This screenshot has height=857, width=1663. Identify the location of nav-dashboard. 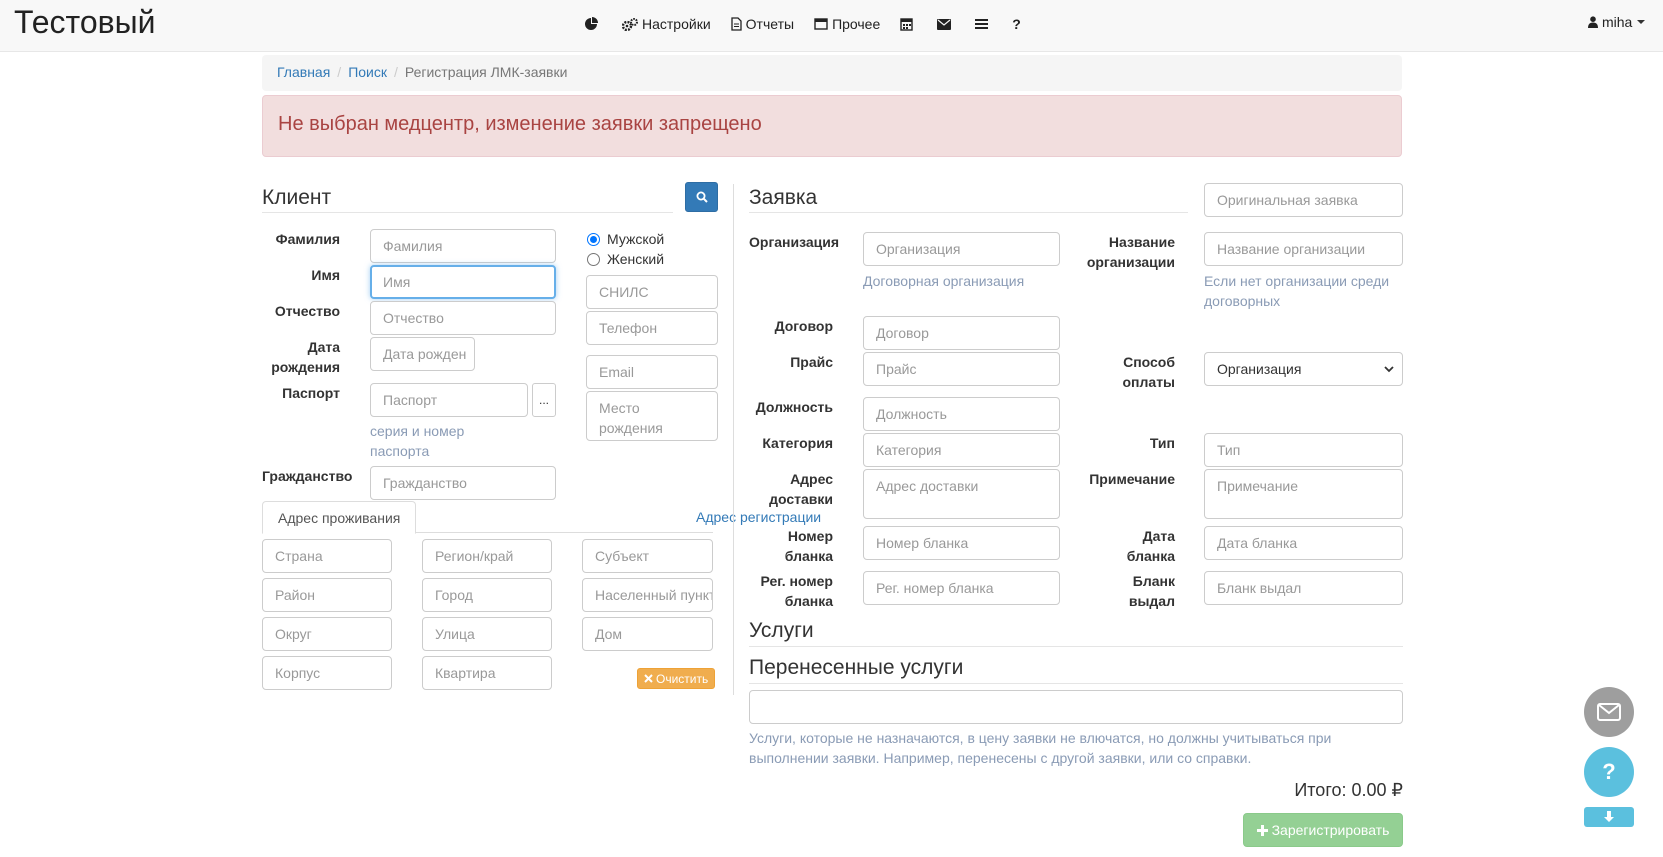
(593, 24).